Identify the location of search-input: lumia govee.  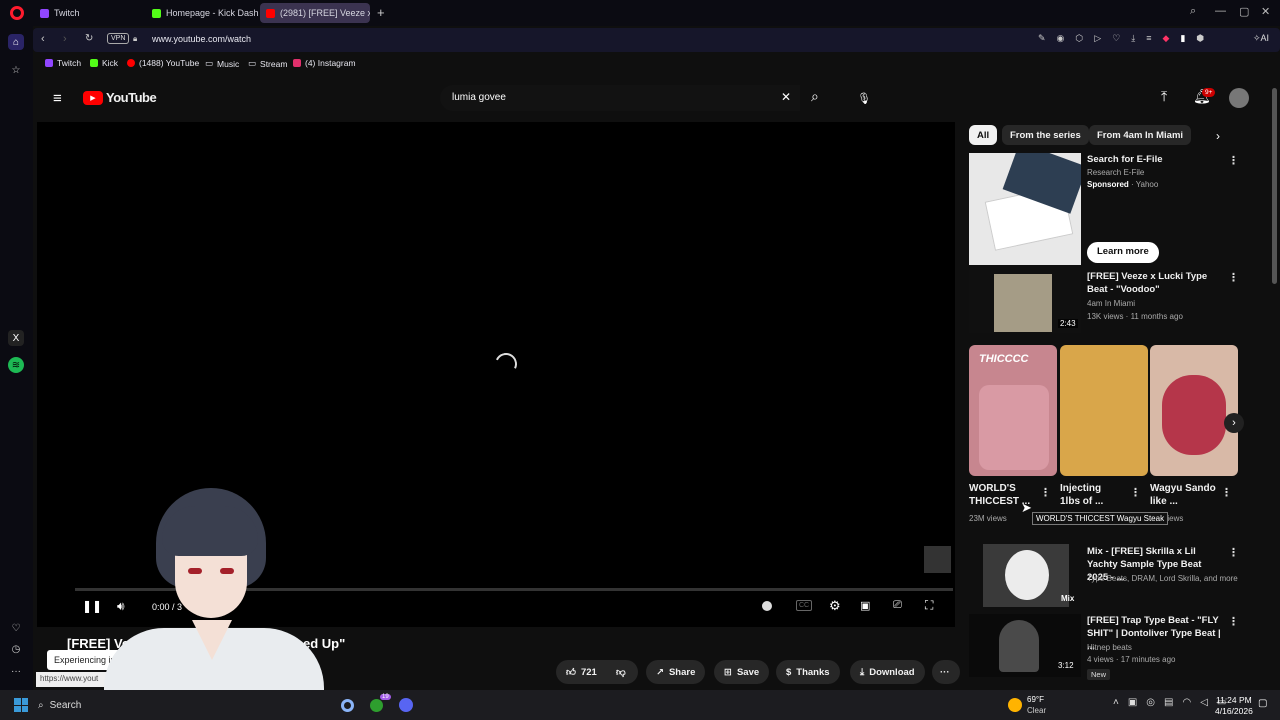
(479, 97).